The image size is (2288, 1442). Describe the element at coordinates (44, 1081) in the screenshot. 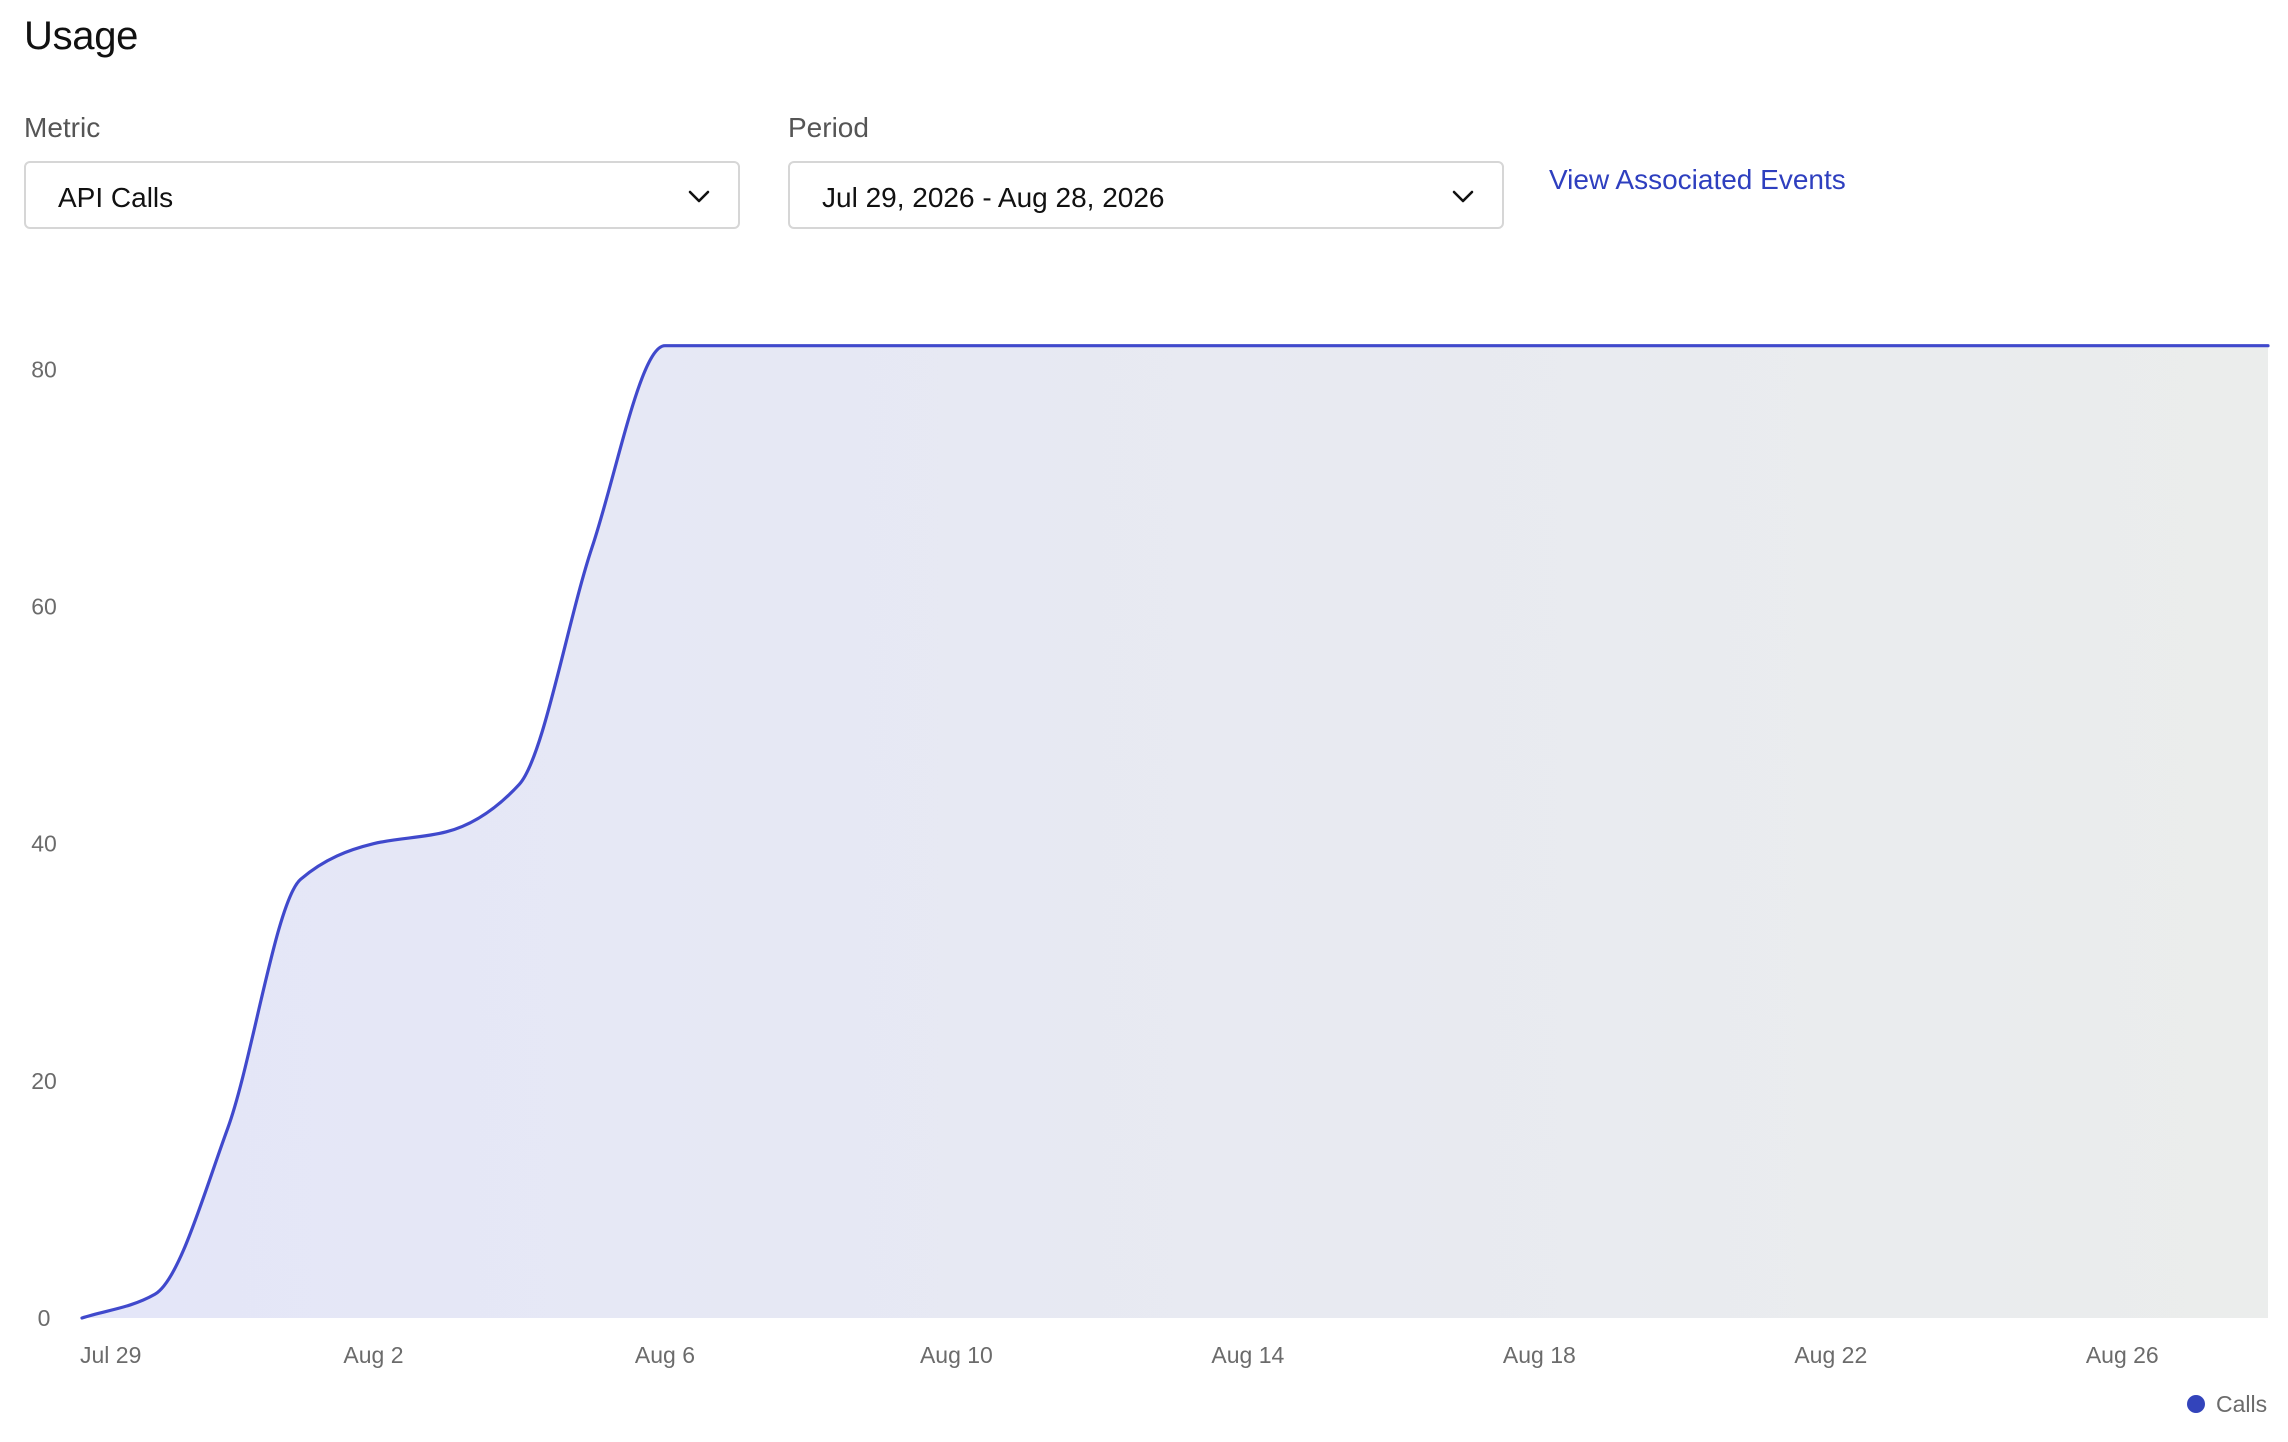

I see `y-tick-label: 20` at that location.